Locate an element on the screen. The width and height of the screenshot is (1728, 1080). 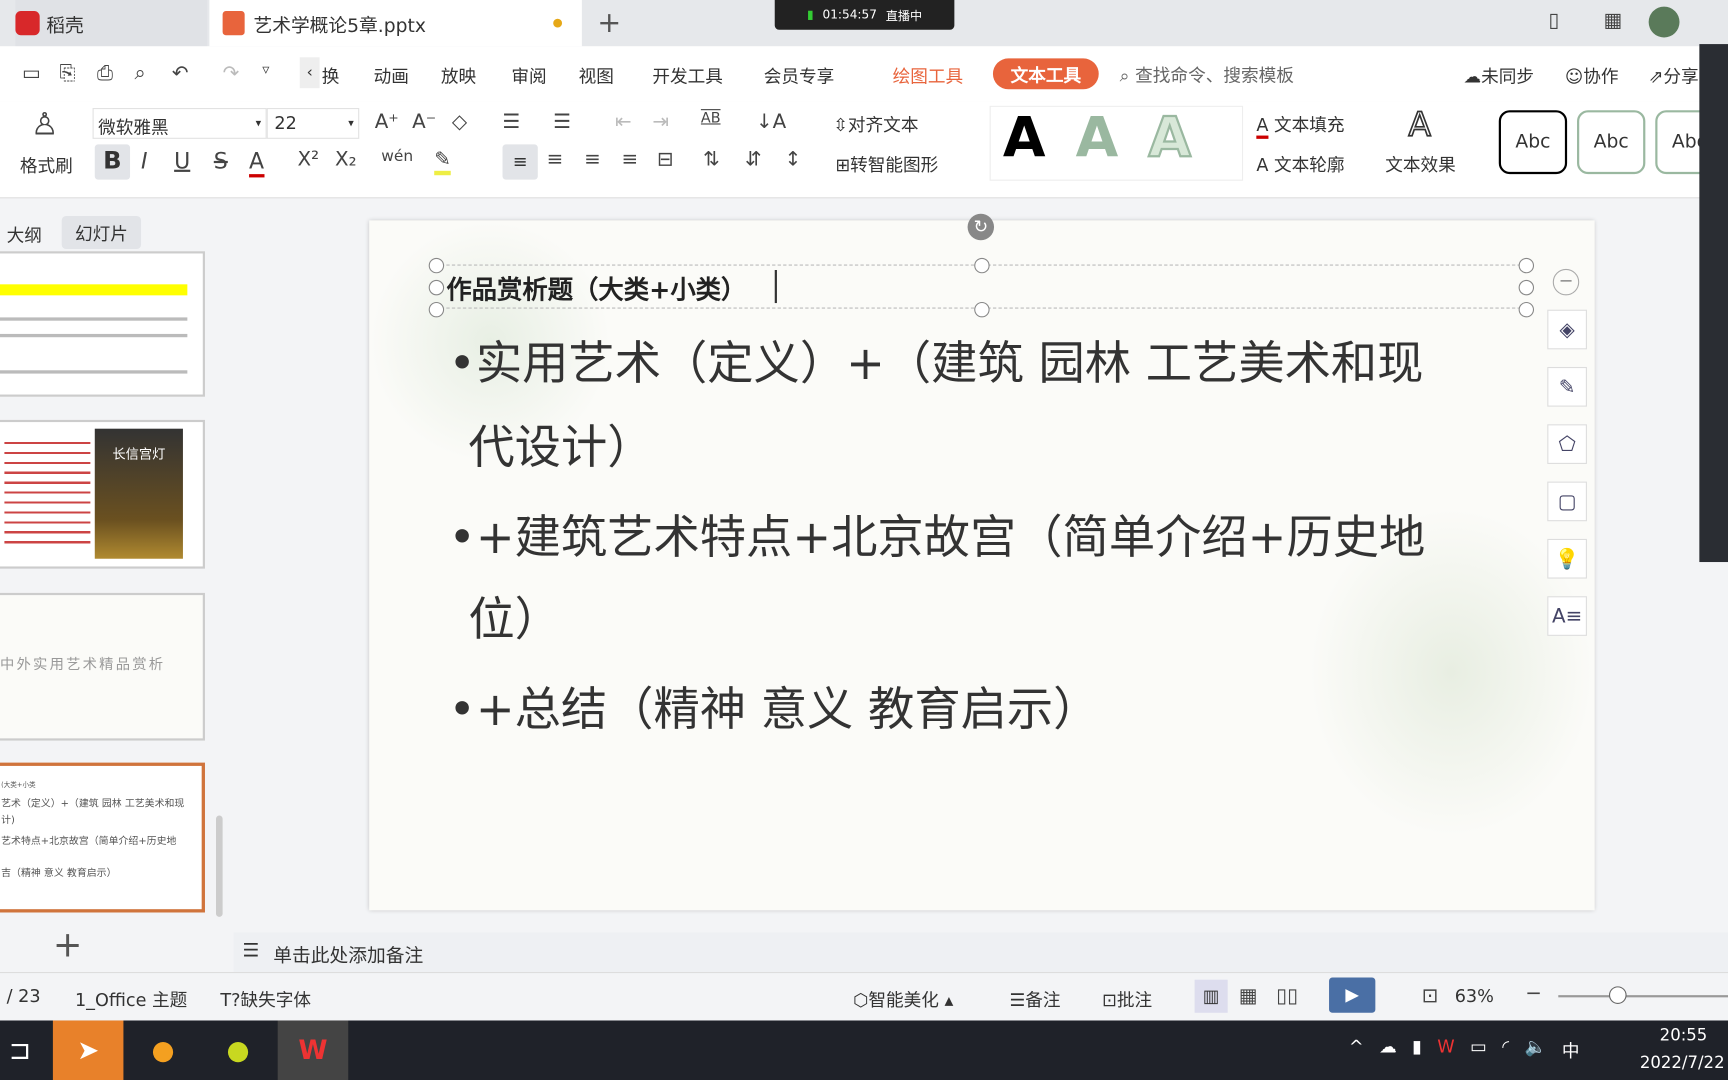
app-green-icon: ● is located at coordinates (238, 1050).